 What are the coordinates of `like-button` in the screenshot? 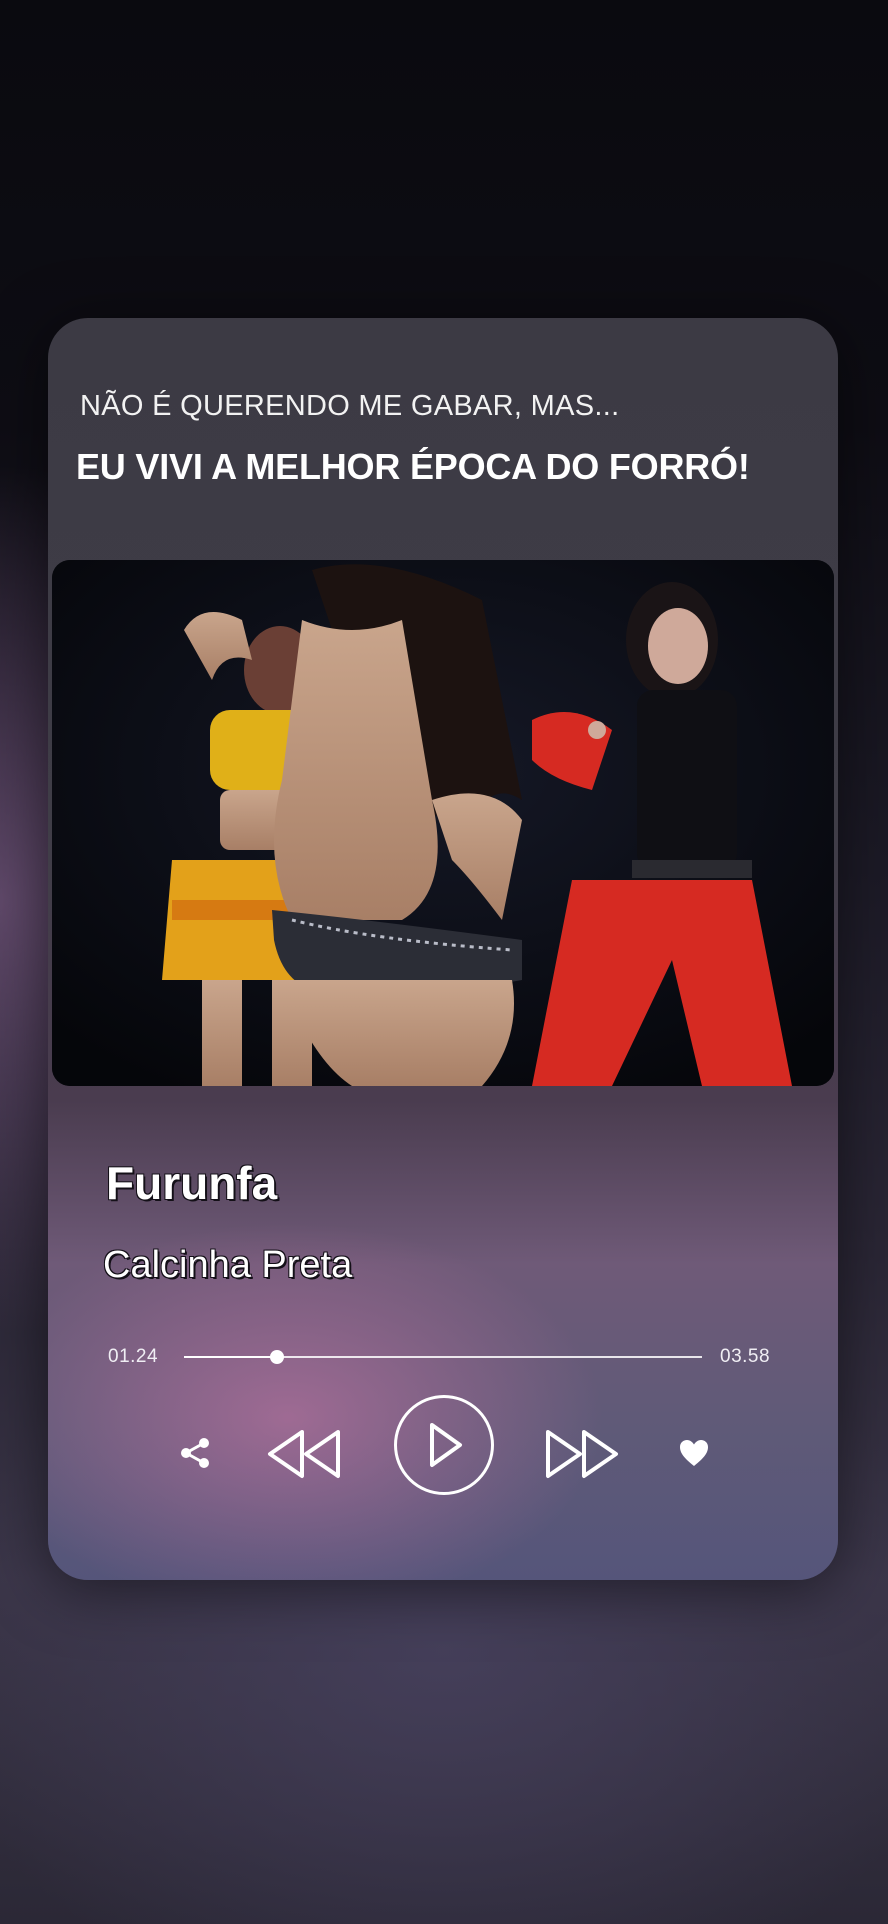 It's located at (694, 1453).